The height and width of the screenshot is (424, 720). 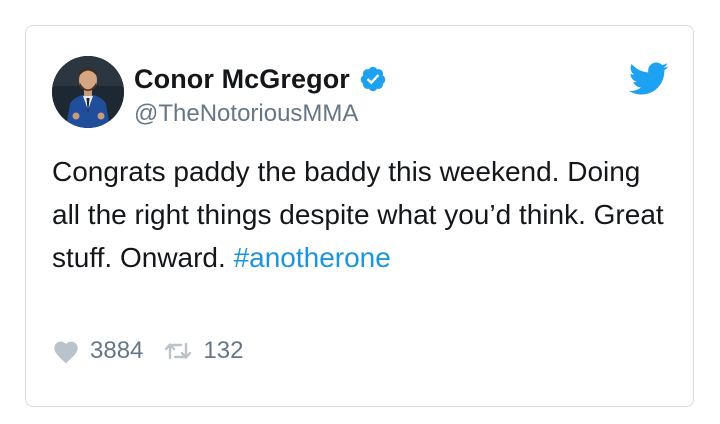 What do you see at coordinates (147, 351) in the screenshot?
I see `tweet-actions: 3884 132` at bounding box center [147, 351].